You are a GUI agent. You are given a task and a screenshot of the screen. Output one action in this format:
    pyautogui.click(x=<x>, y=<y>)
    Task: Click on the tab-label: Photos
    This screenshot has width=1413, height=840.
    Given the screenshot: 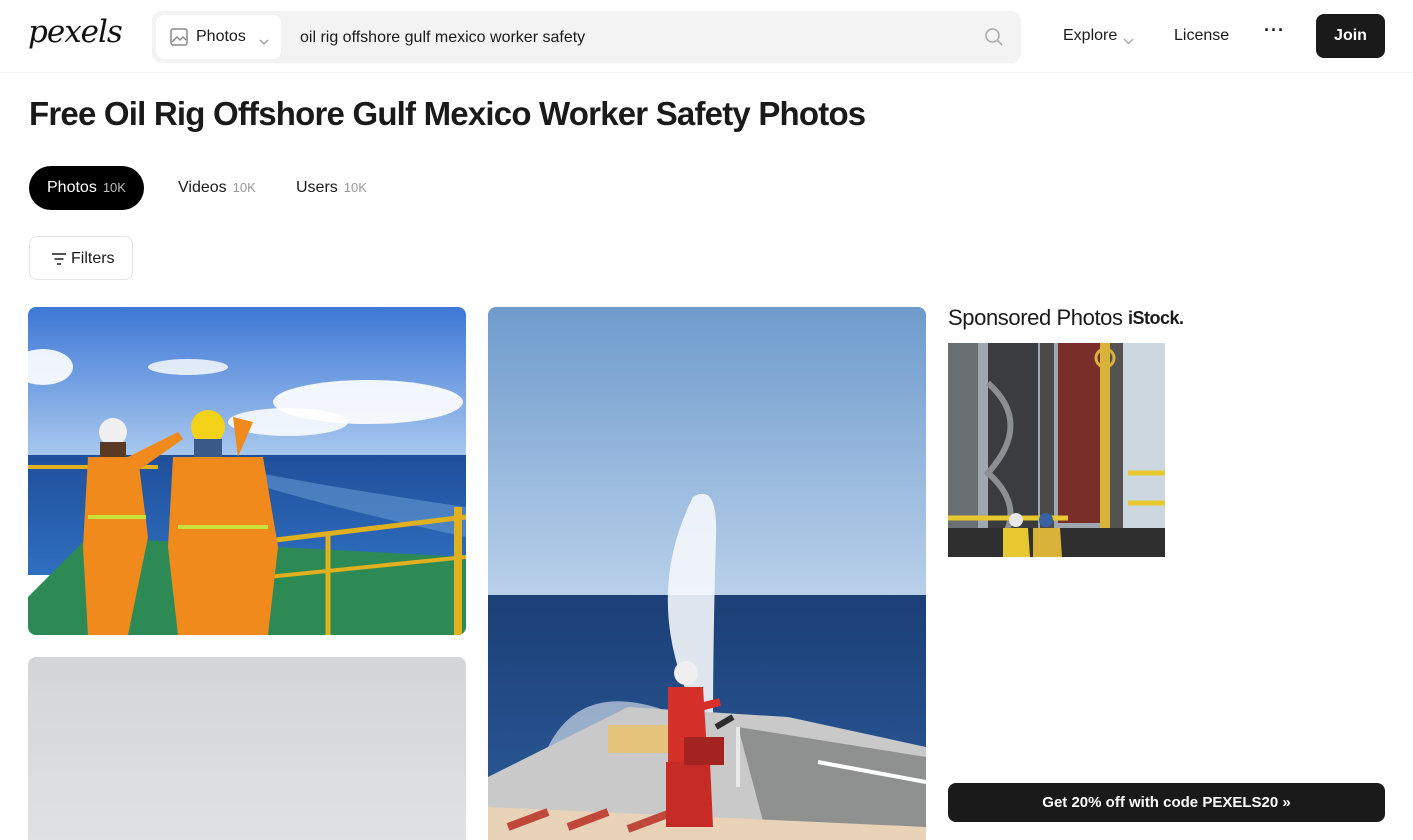 What is the action you would take?
    pyautogui.click(x=72, y=187)
    